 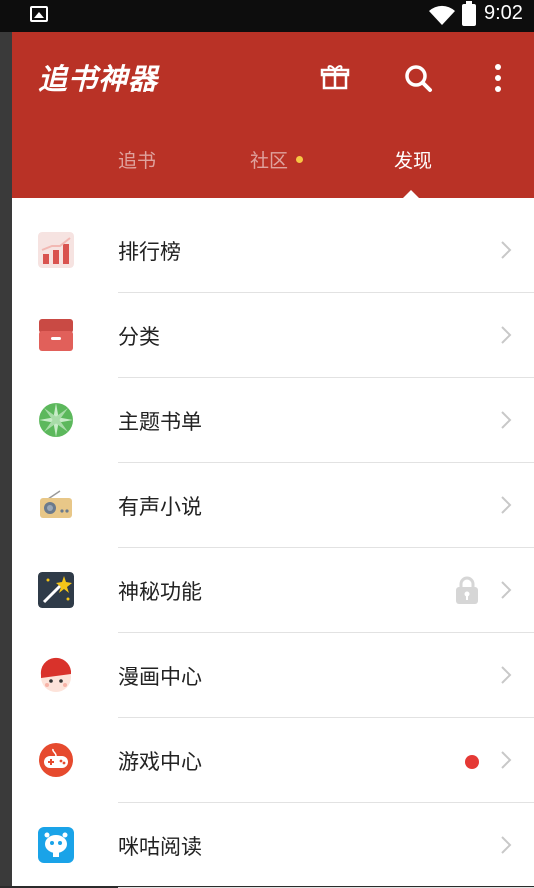 I want to click on list-item-ranking: 排行榜, so click(x=286, y=250).